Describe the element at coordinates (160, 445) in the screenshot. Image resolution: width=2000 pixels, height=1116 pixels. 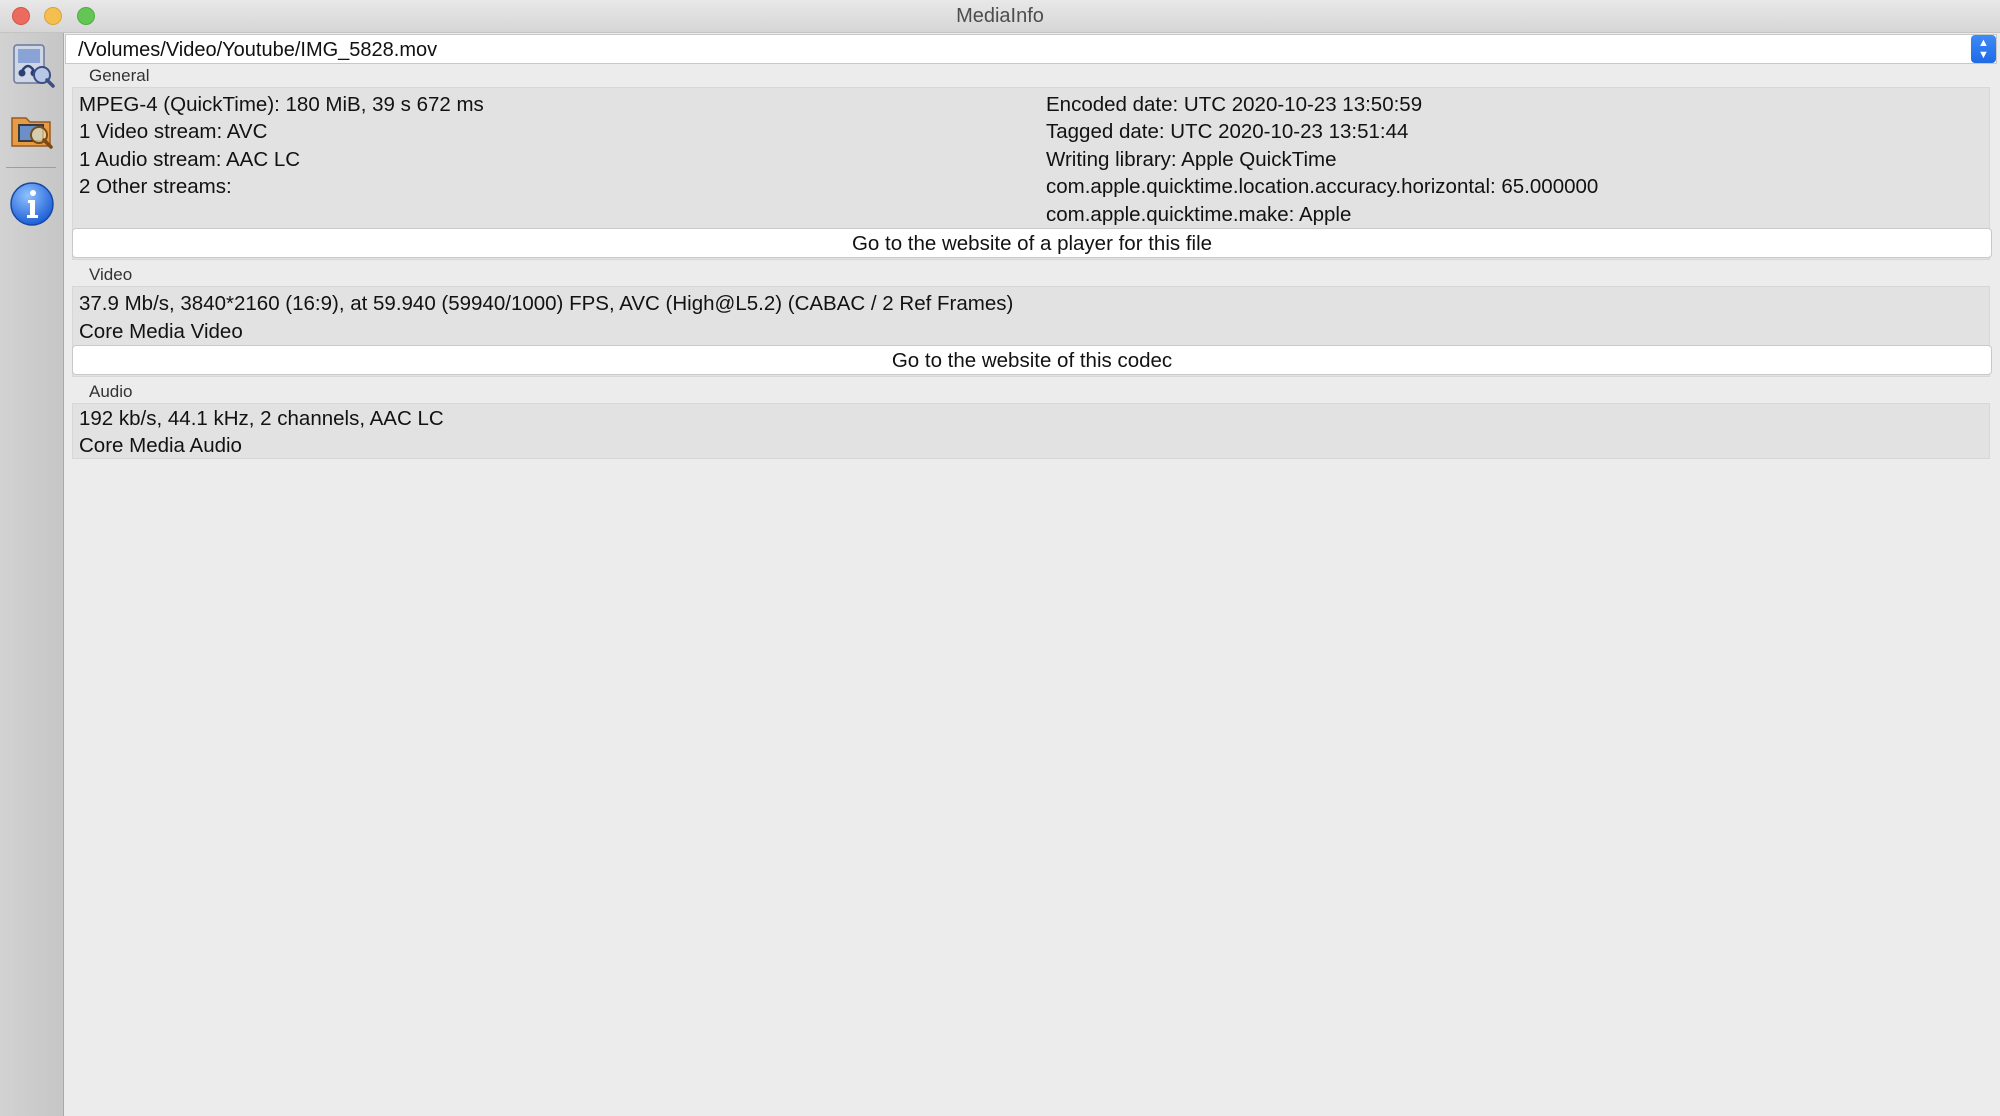
I see `audio-info-line: Core Media Audio` at that location.